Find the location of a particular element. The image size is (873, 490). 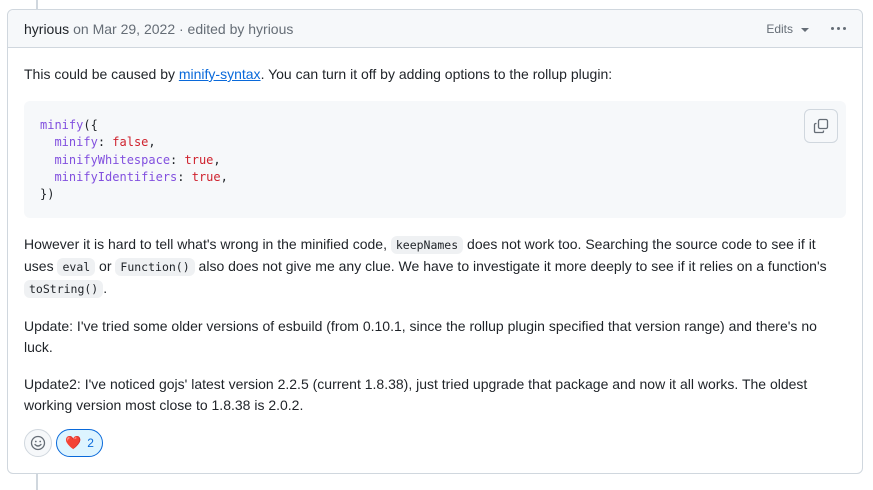

copy-button is located at coordinates (821, 126).